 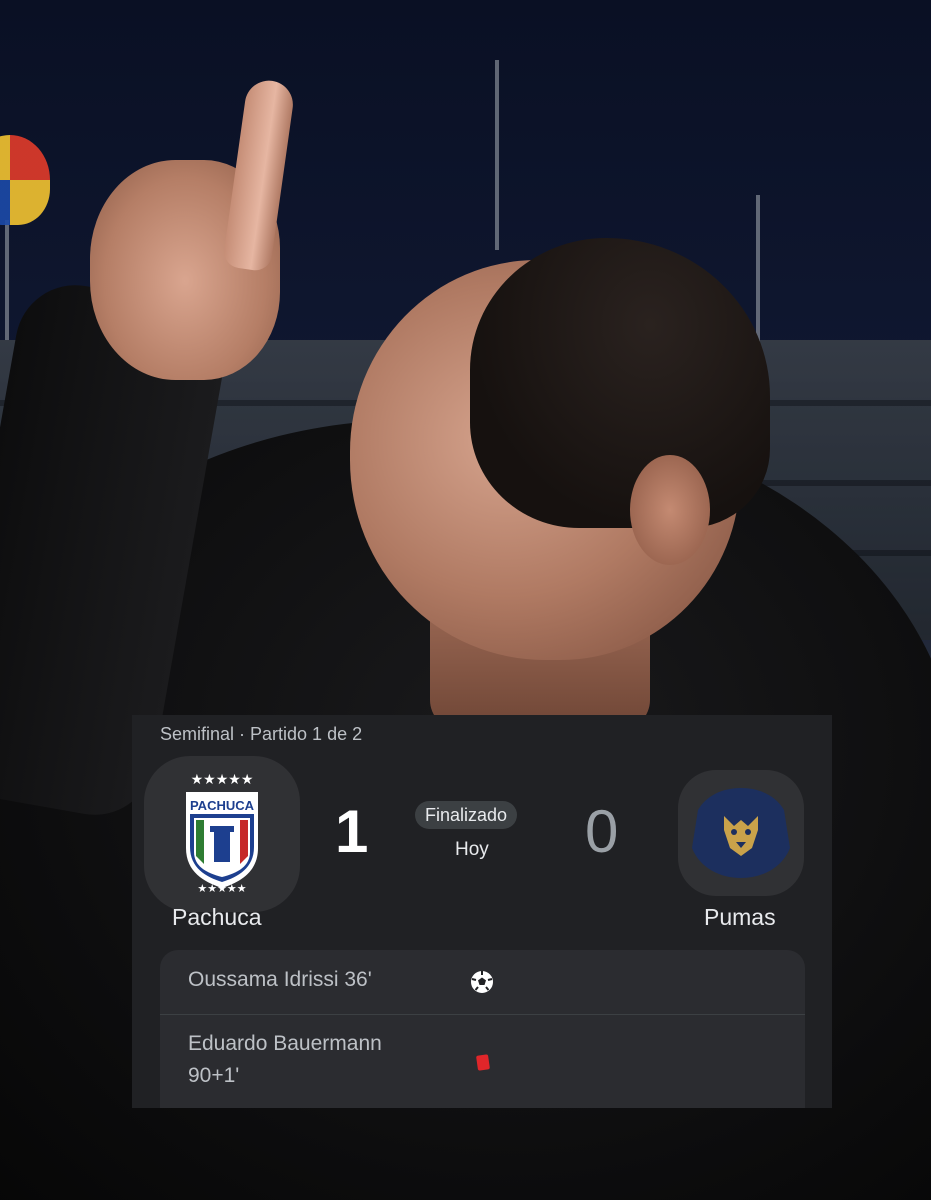 I want to click on match-stage: Semifinal · Partido 1 de 2, so click(x=261, y=734).